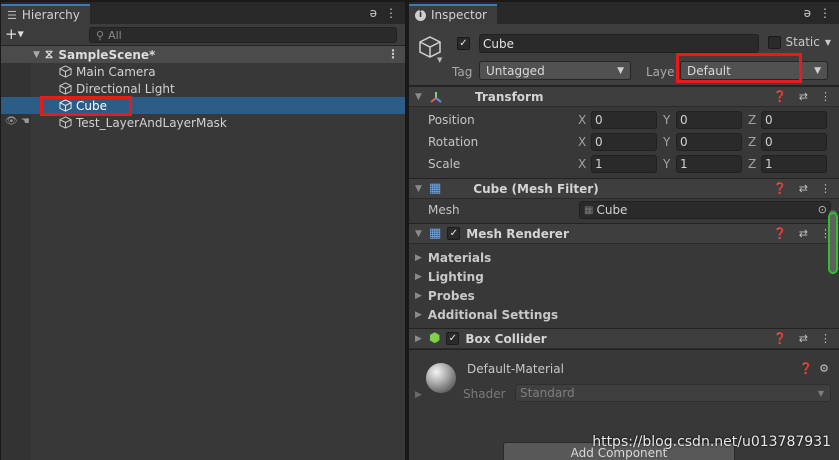 This screenshot has width=839, height=460. Describe the element at coordinates (17, 121) in the screenshot. I see `visibility-eye-icon: 👁 ☚` at that location.